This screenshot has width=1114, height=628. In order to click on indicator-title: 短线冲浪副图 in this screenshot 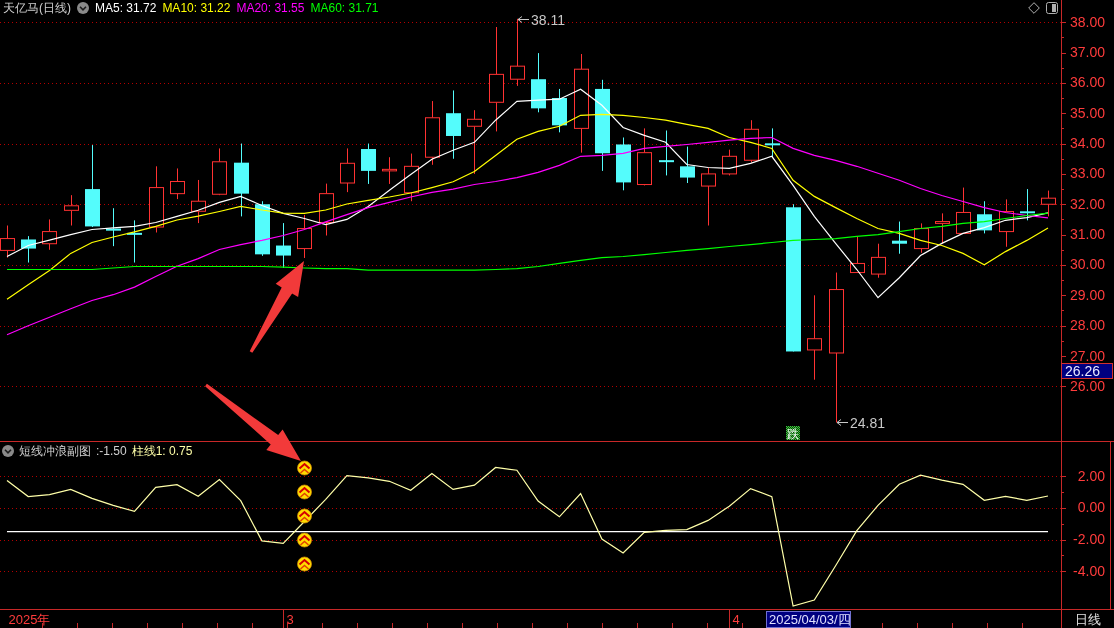, I will do `click(55, 451)`.